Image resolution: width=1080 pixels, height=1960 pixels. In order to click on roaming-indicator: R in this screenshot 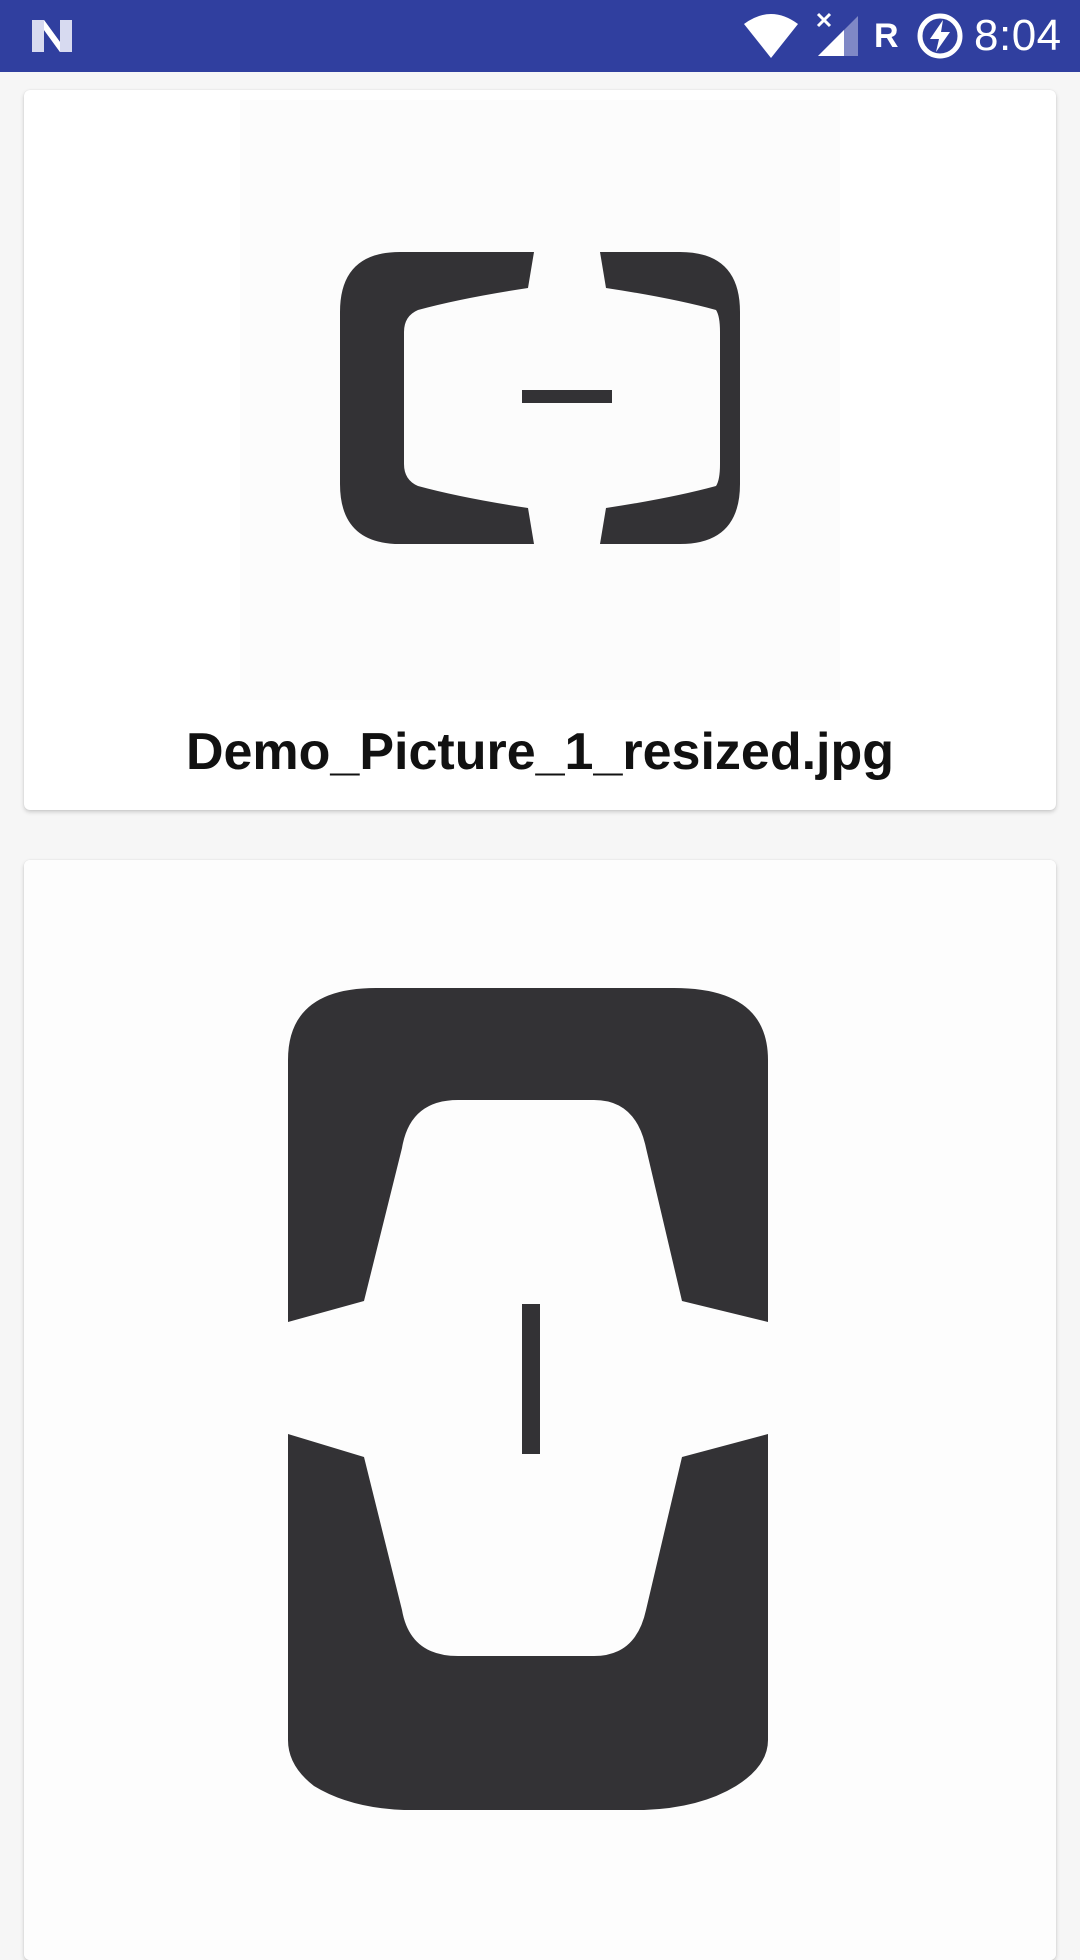, I will do `click(886, 36)`.